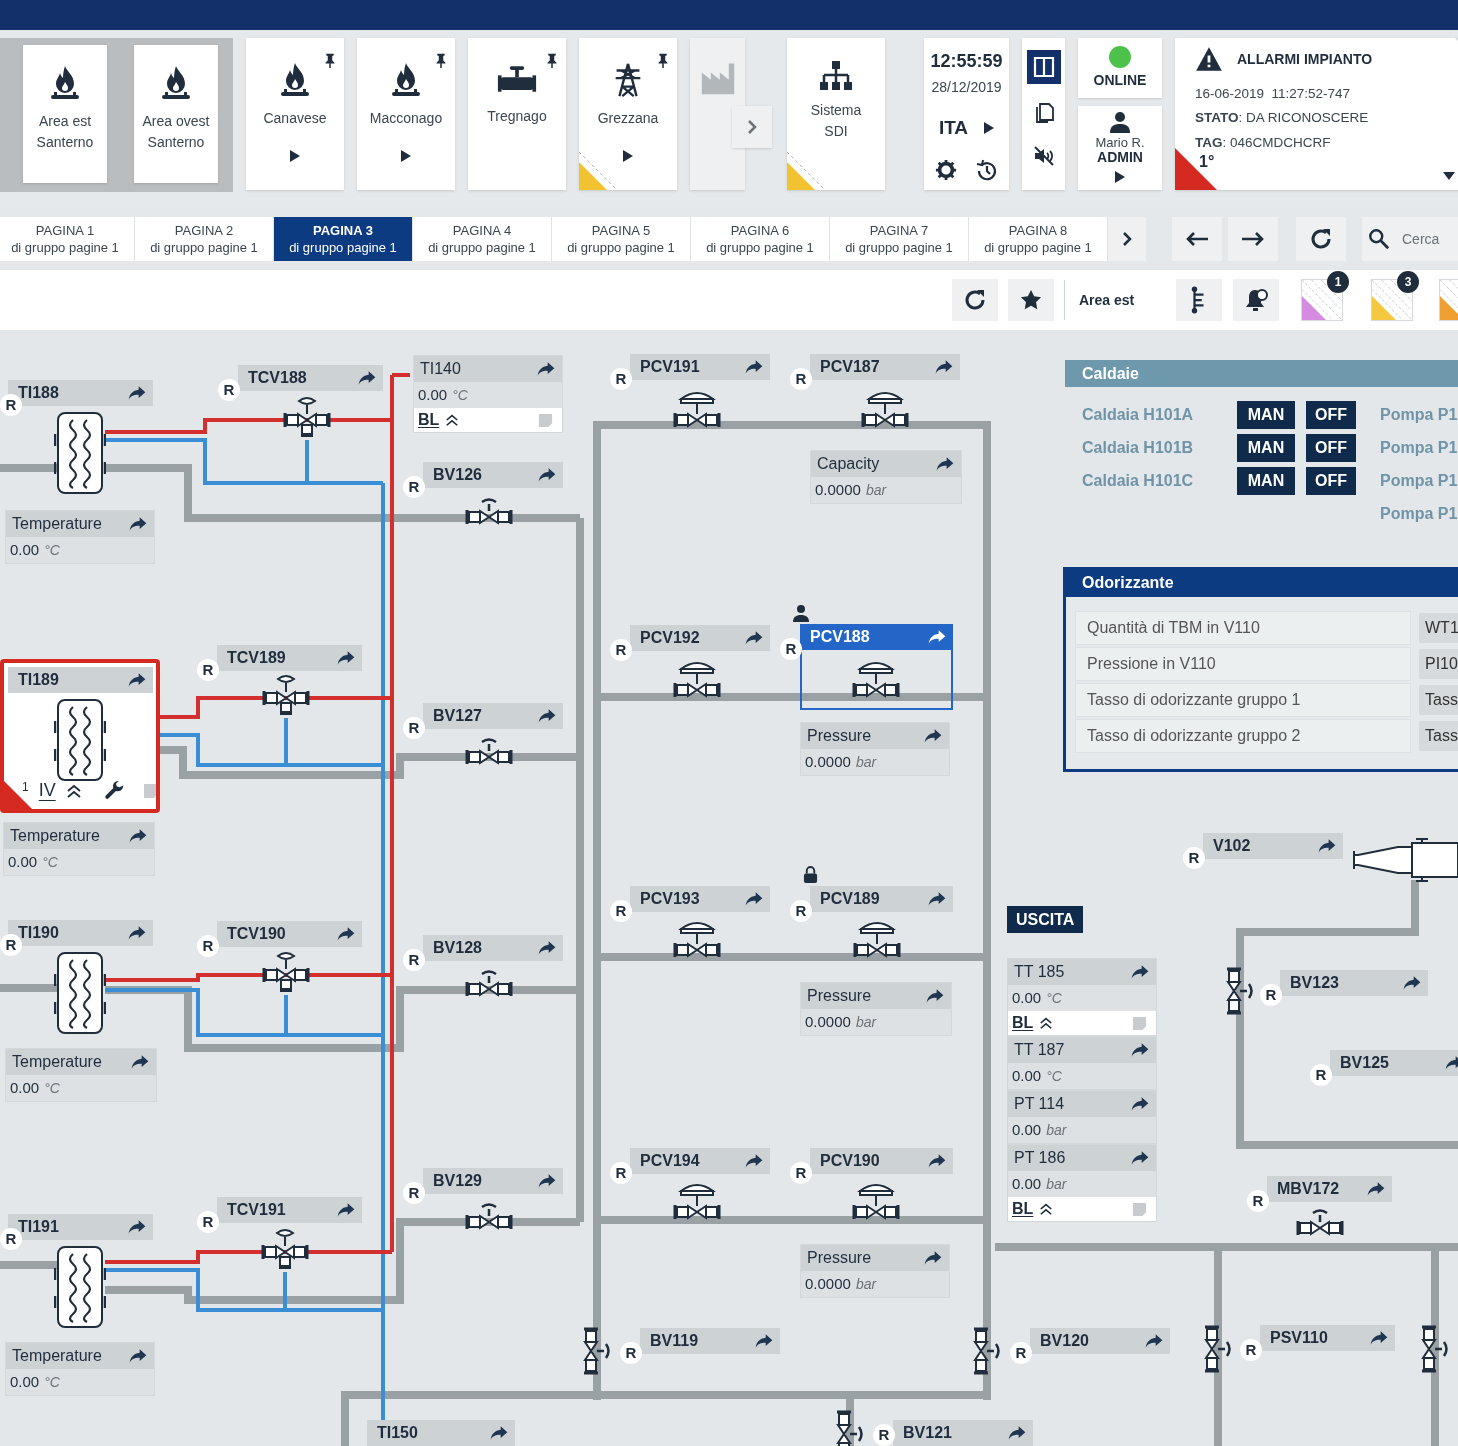 The height and width of the screenshot is (1446, 1458). Describe the element at coordinates (881, 899) in the screenshot. I see `tag-band: PCV189` at that location.